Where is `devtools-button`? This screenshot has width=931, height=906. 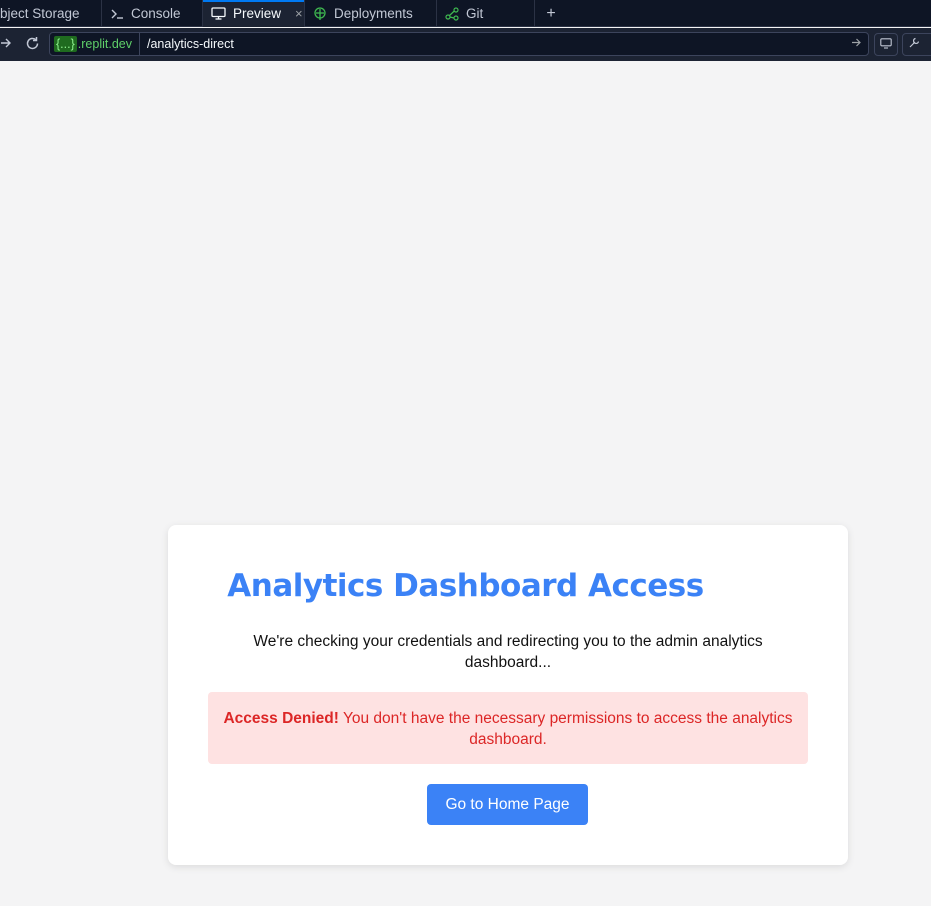 devtools-button is located at coordinates (886, 44).